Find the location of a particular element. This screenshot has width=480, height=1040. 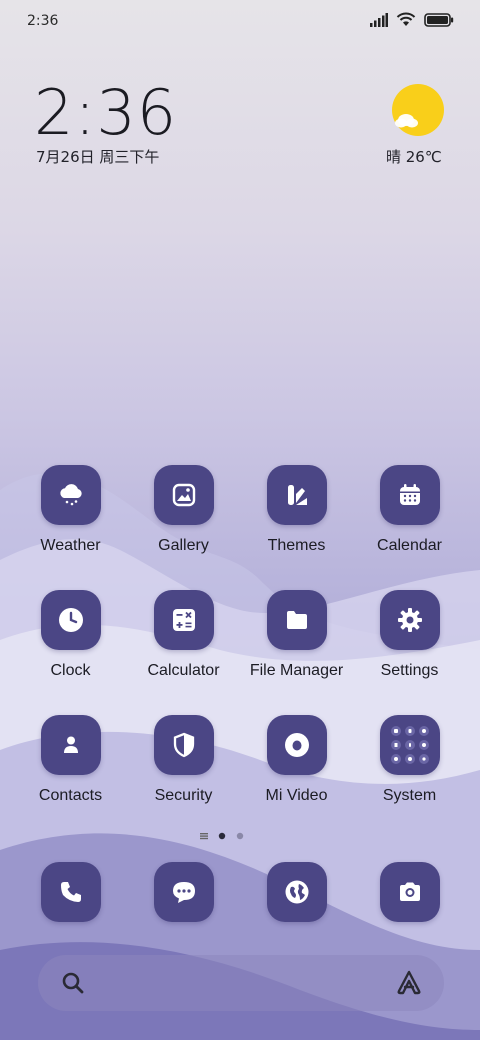

assistant-icon is located at coordinates (409, 985).